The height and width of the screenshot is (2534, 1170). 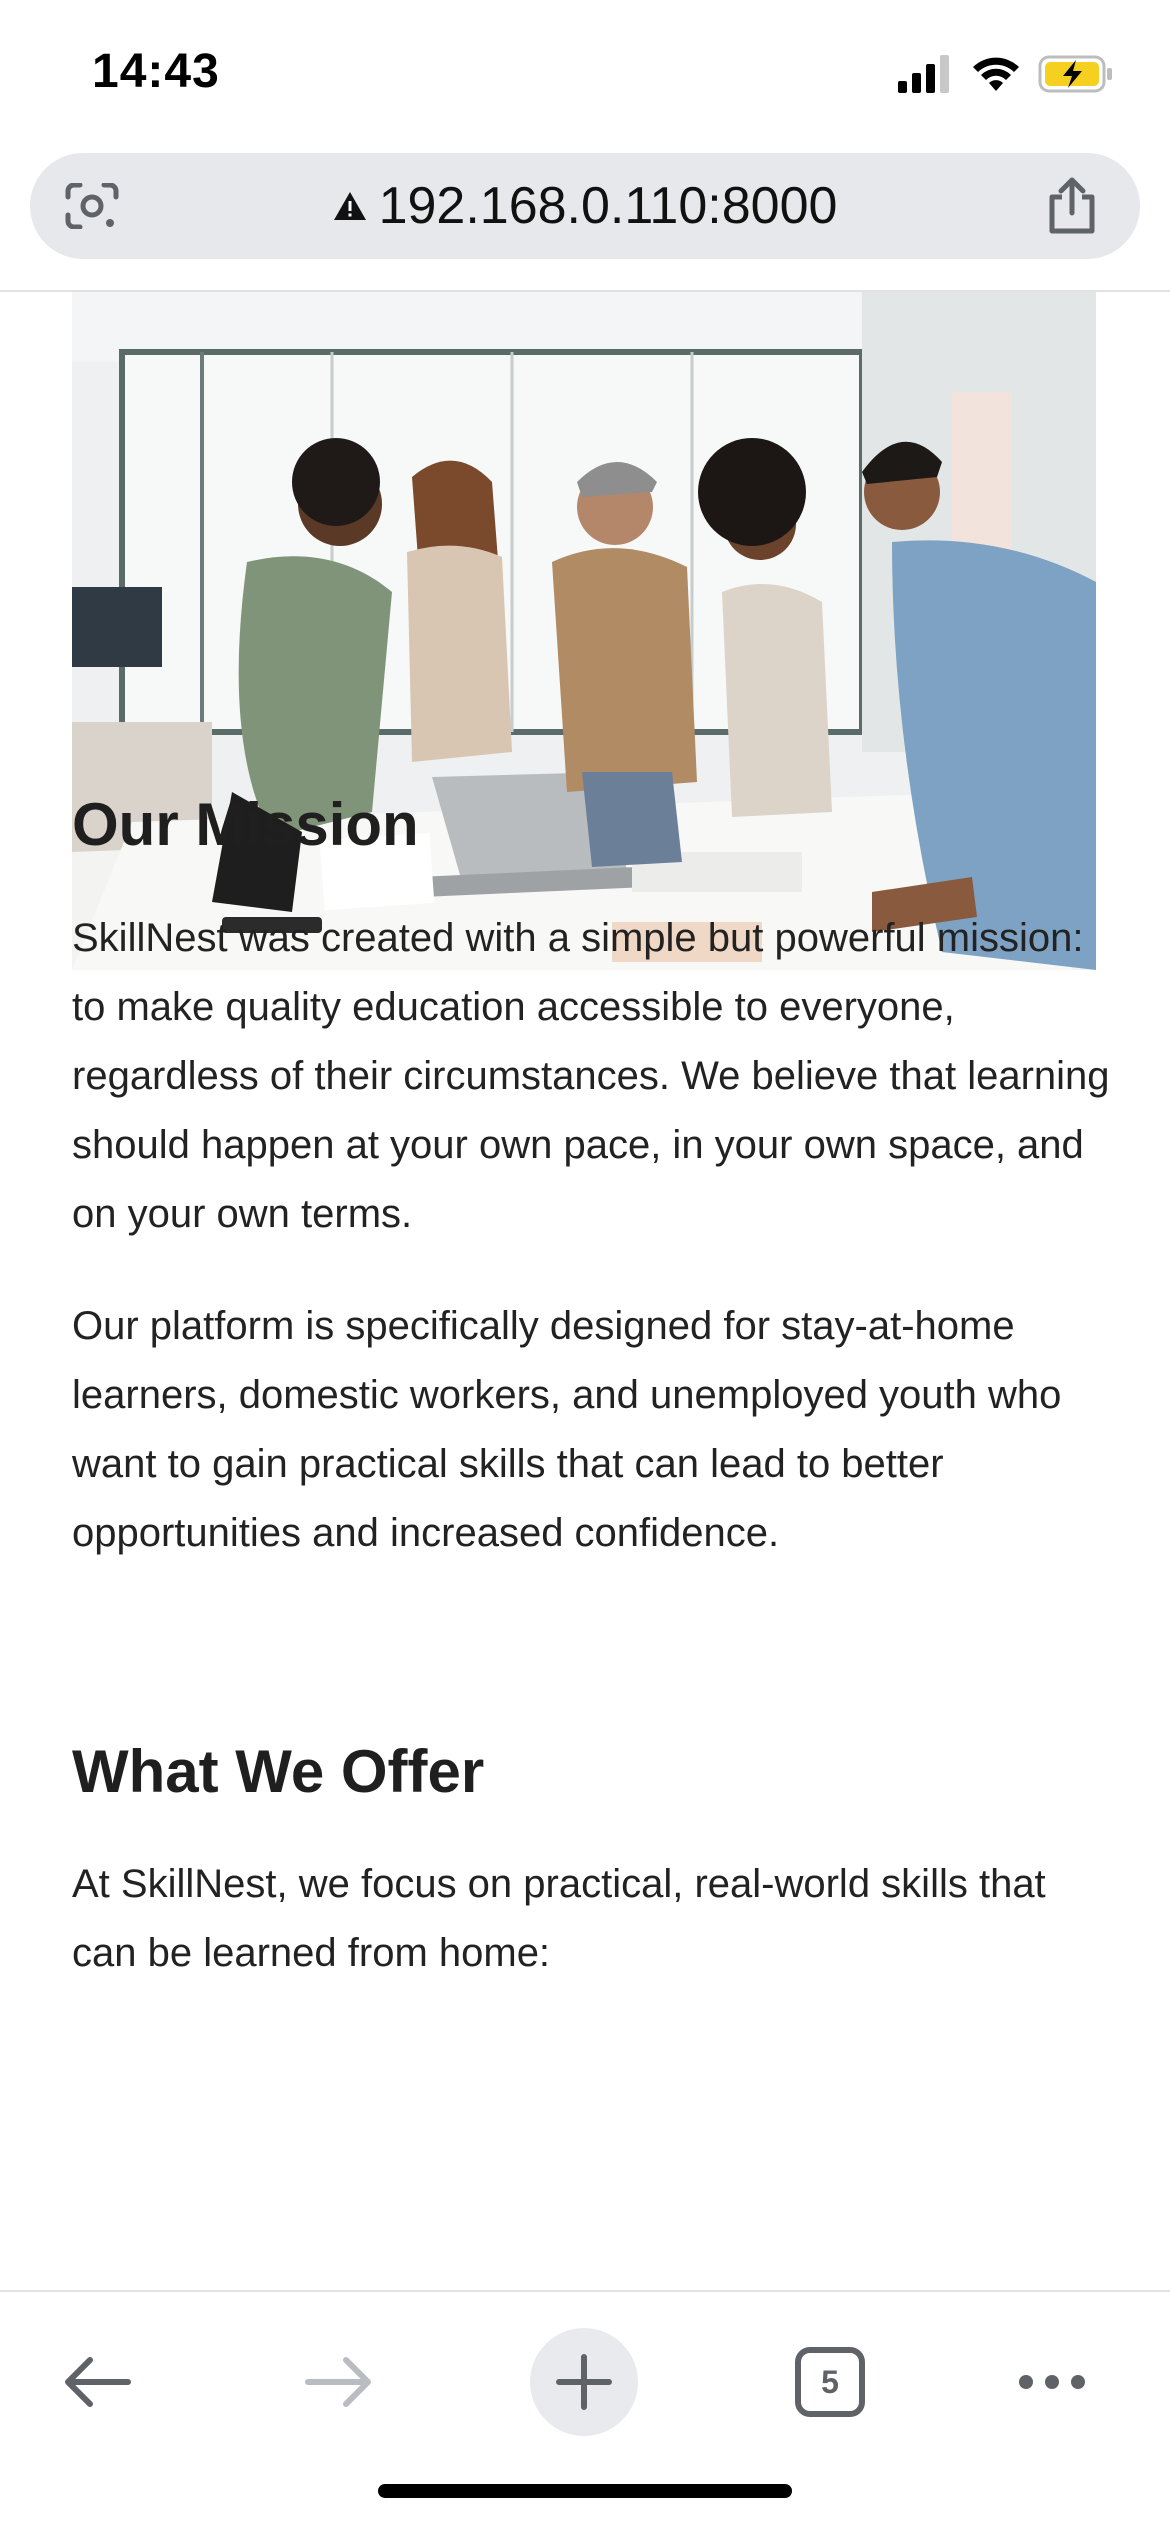 I want to click on not-secure-warning-icon, so click(x=350, y=206).